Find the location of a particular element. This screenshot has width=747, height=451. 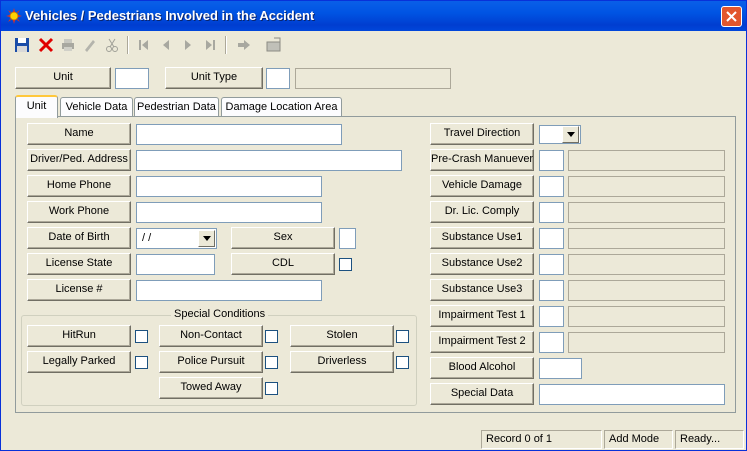

impairment-test1-code is located at coordinates (551, 316).